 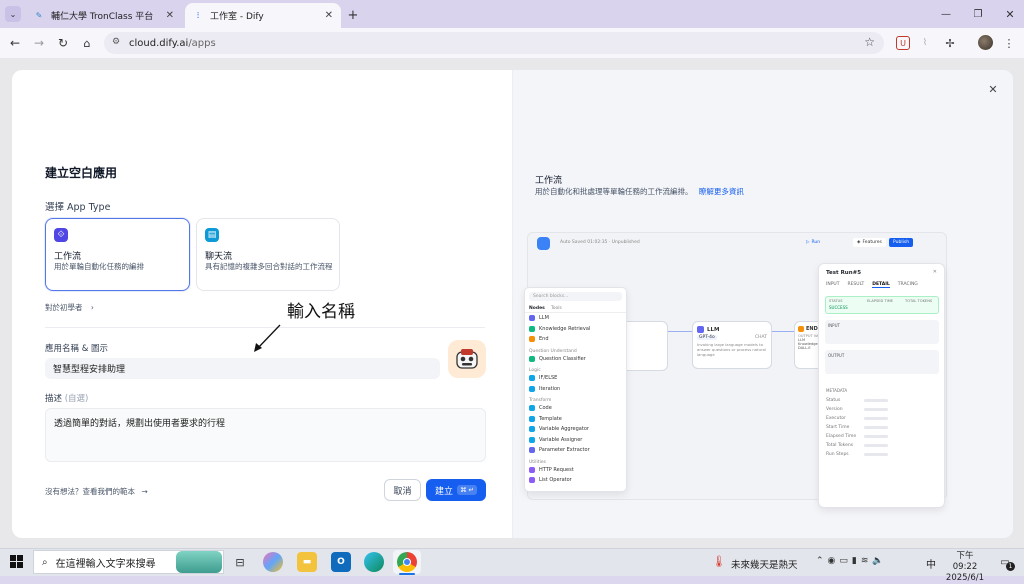 I want to click on file-explorer-icon: ▬, so click(x=307, y=562).